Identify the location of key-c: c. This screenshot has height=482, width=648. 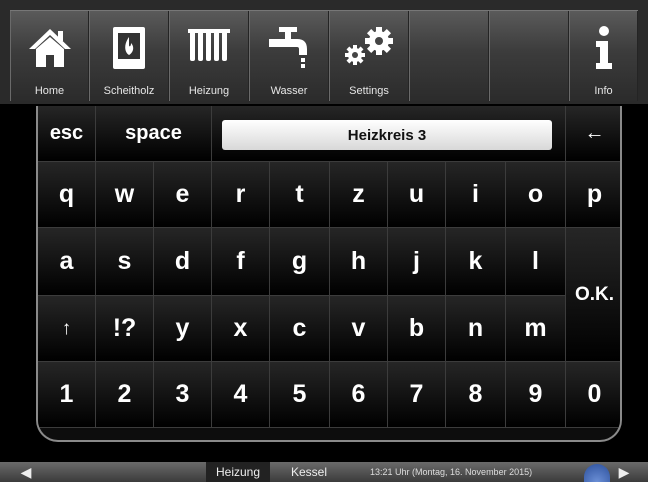
(300, 329).